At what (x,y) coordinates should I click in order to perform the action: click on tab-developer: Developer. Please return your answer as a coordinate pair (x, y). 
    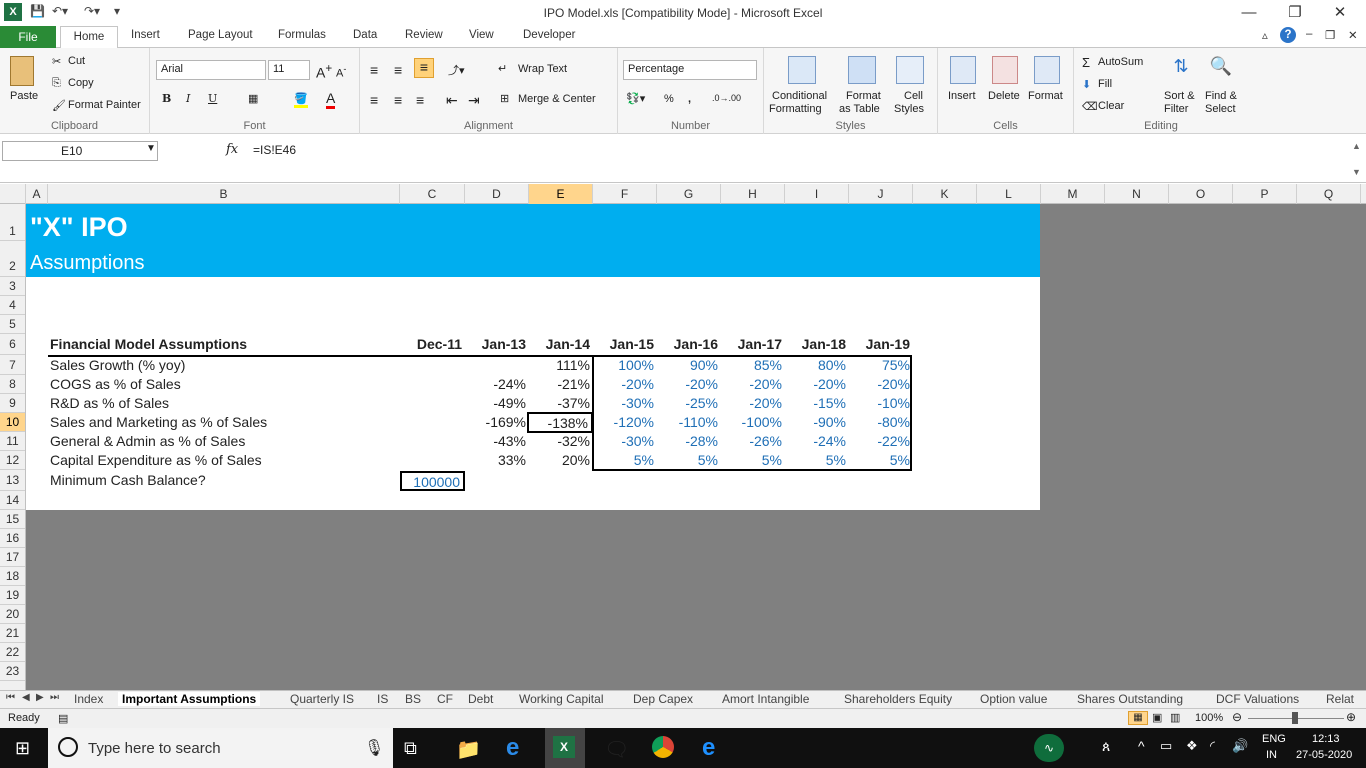
    Looking at the image, I should click on (549, 35).